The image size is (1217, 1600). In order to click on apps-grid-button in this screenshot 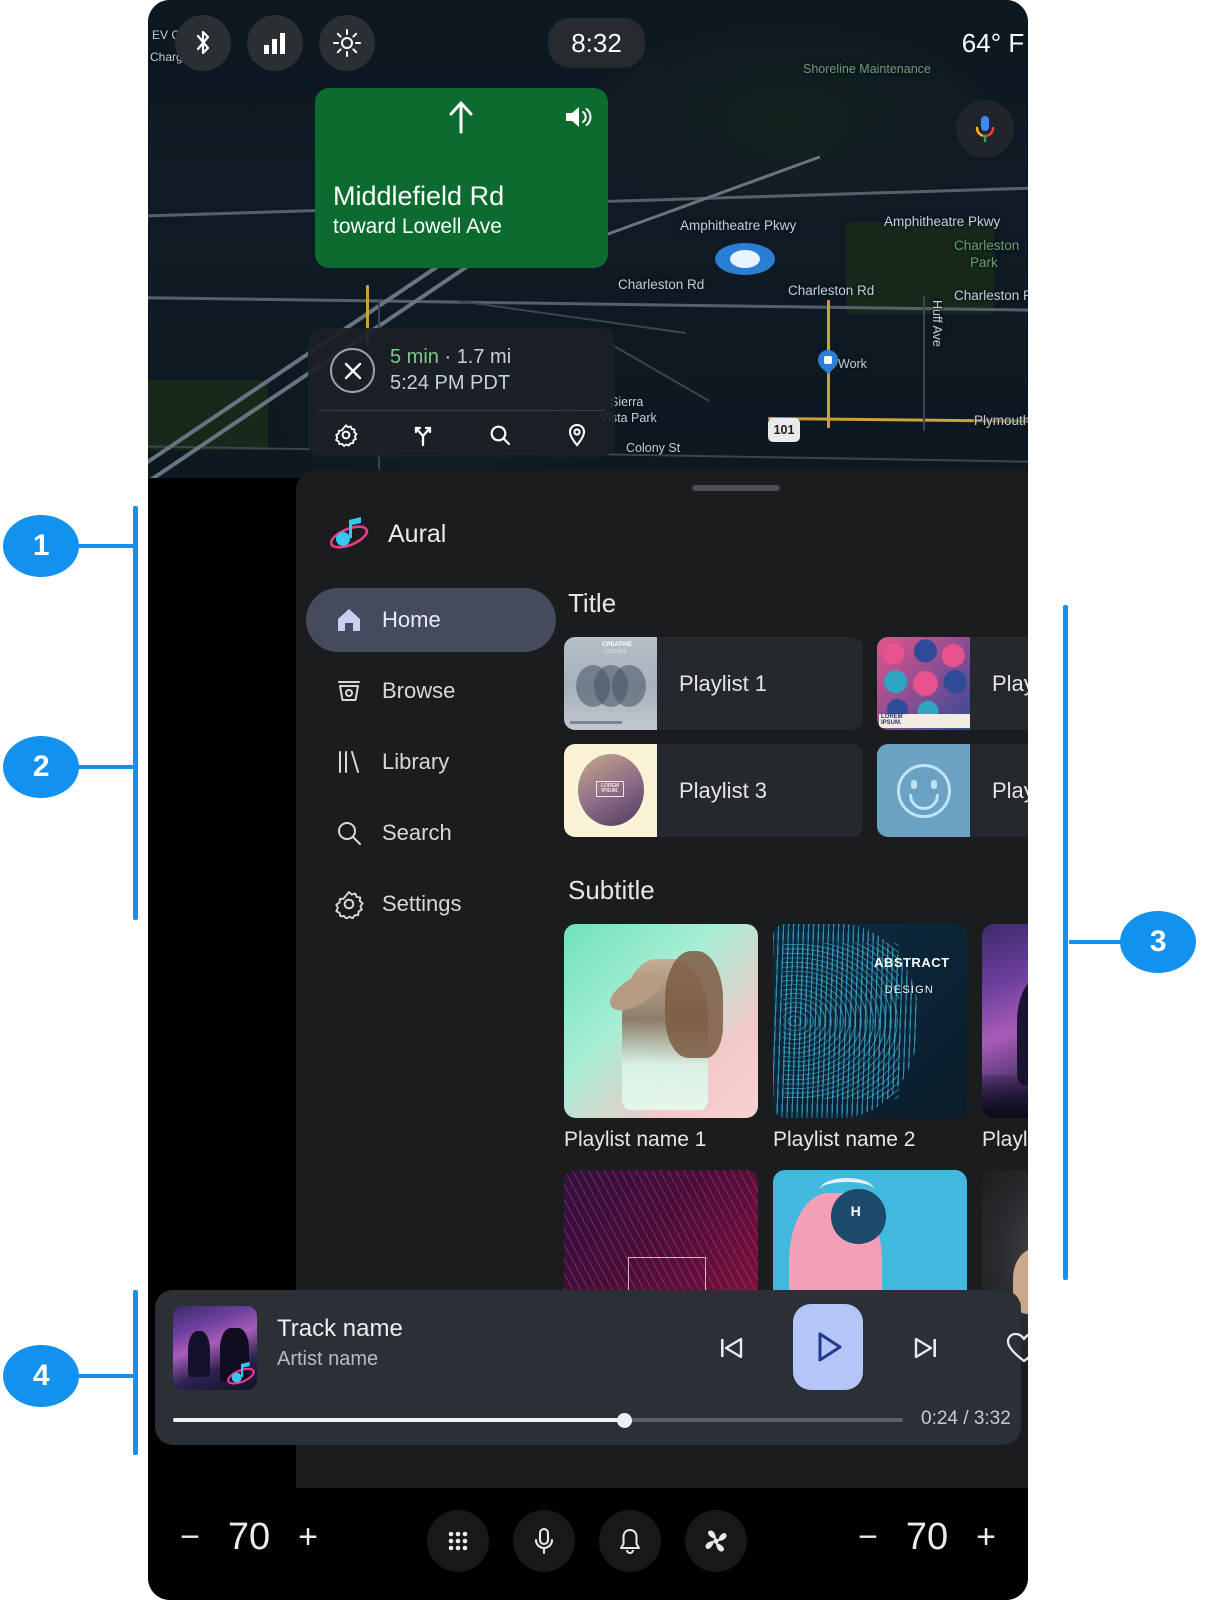, I will do `click(458, 1541)`.